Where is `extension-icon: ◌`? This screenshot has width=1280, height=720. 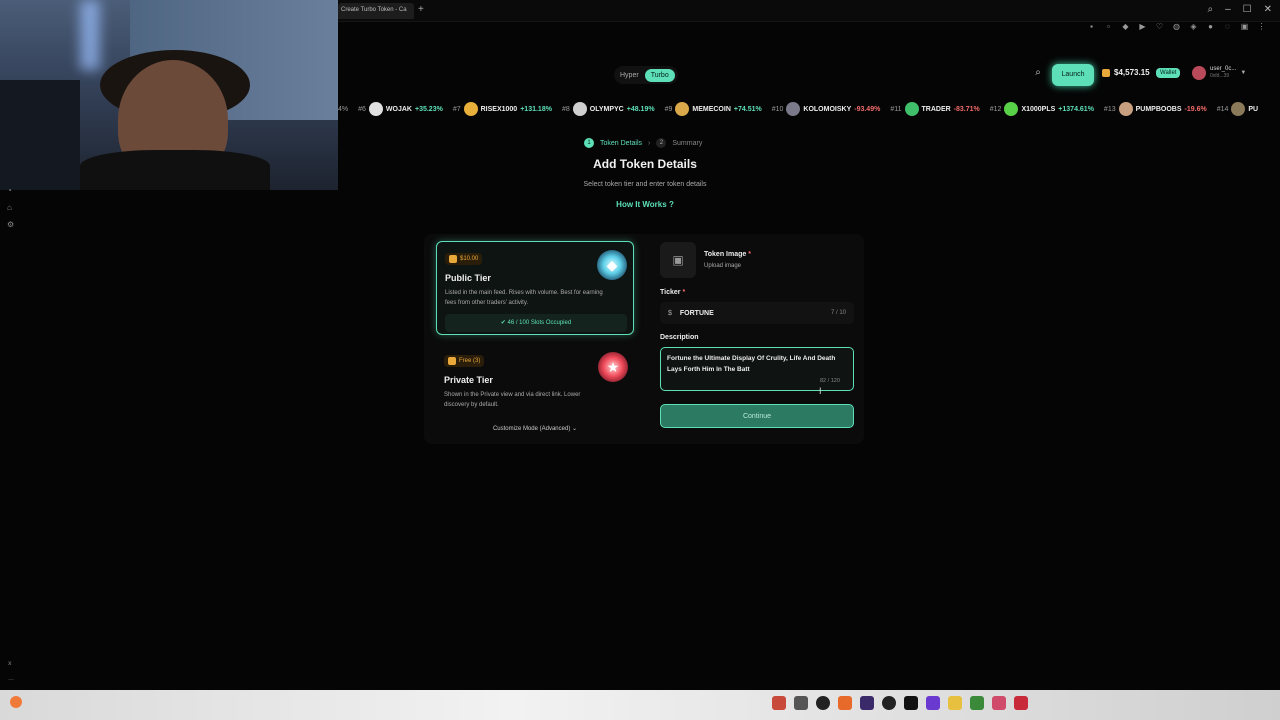 extension-icon: ◌ is located at coordinates (1227, 26).